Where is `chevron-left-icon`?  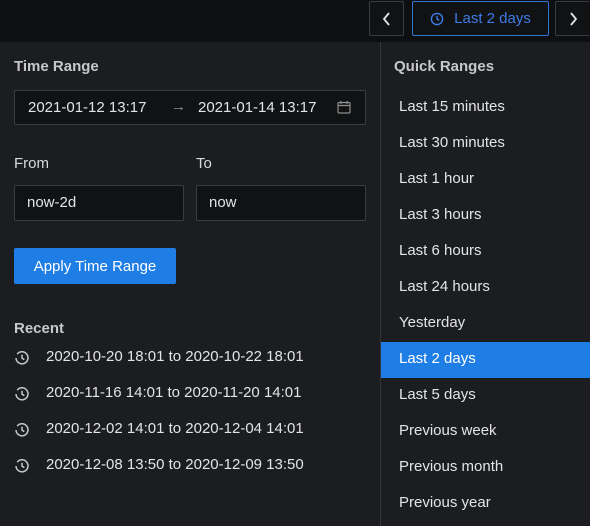 chevron-left-icon is located at coordinates (386, 18).